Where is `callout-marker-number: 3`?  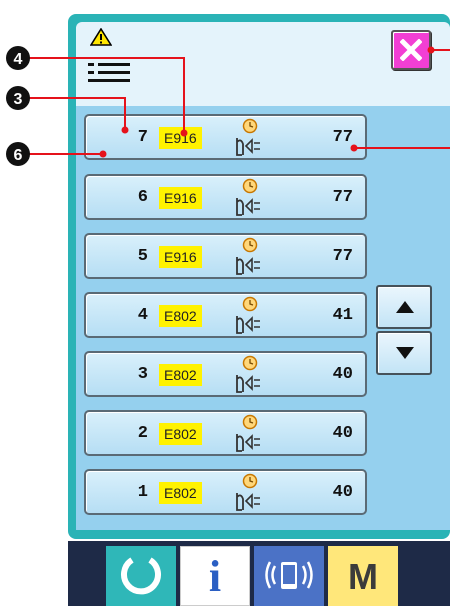 callout-marker-number: 3 is located at coordinates (18, 98).